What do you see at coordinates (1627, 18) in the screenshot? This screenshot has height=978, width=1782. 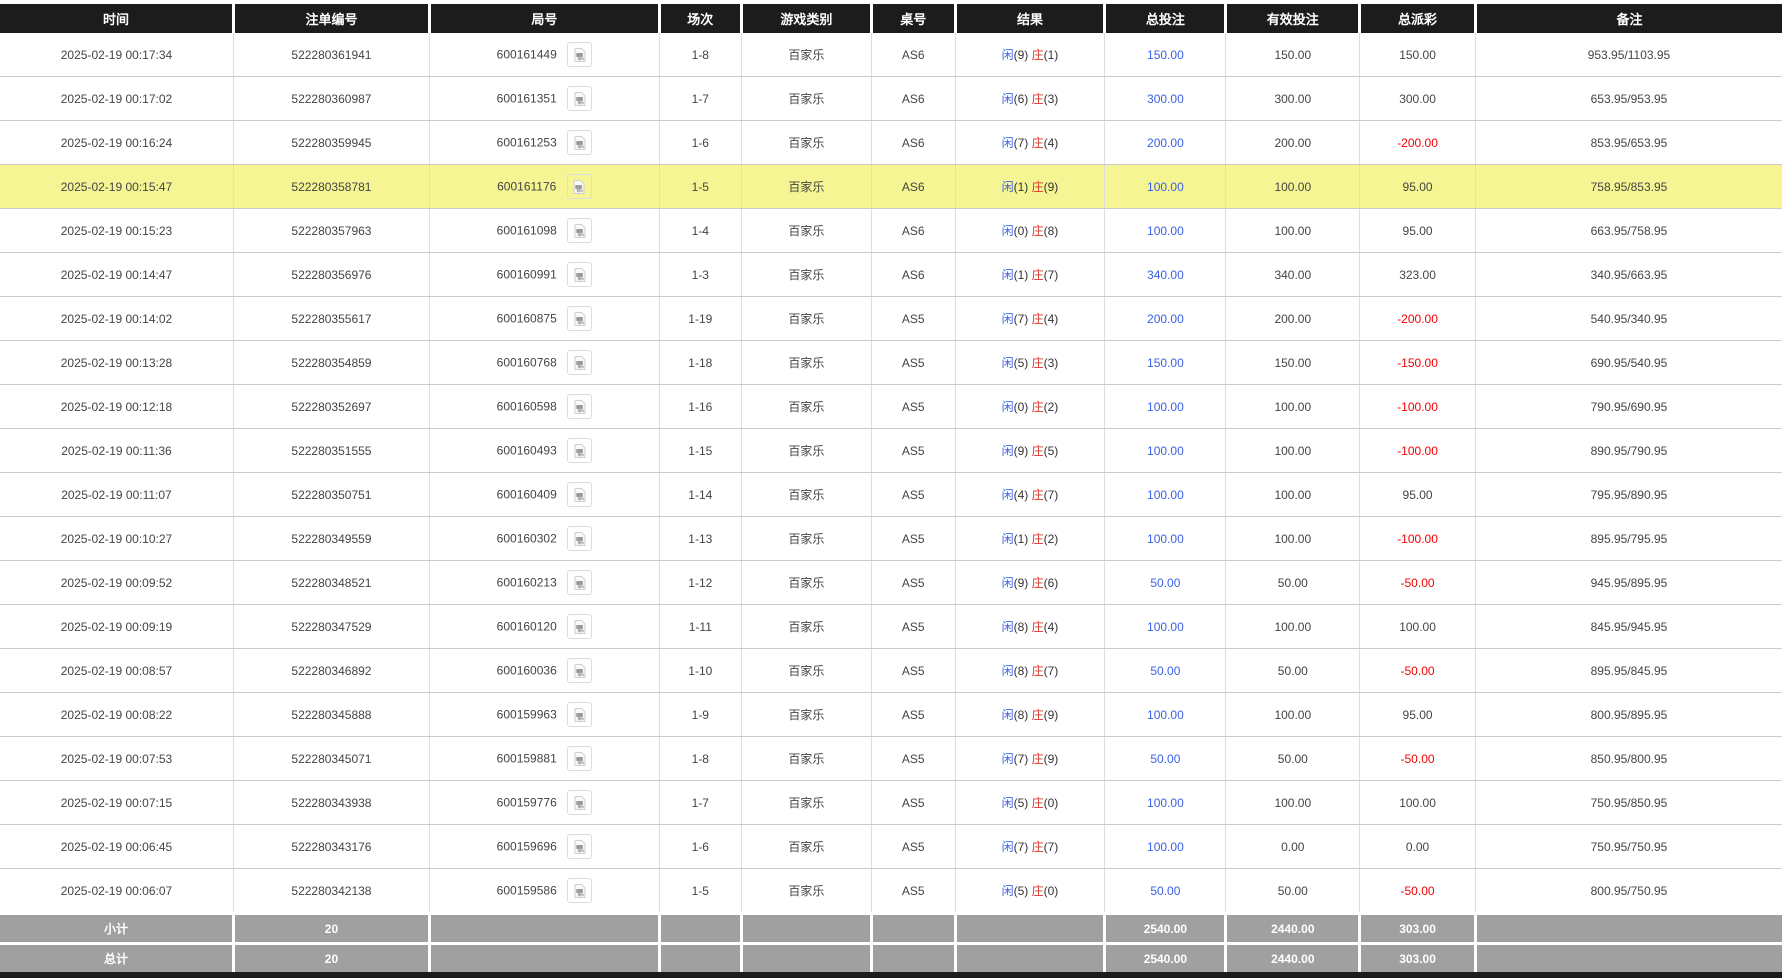 I see `column-header-remark: 备注` at bounding box center [1627, 18].